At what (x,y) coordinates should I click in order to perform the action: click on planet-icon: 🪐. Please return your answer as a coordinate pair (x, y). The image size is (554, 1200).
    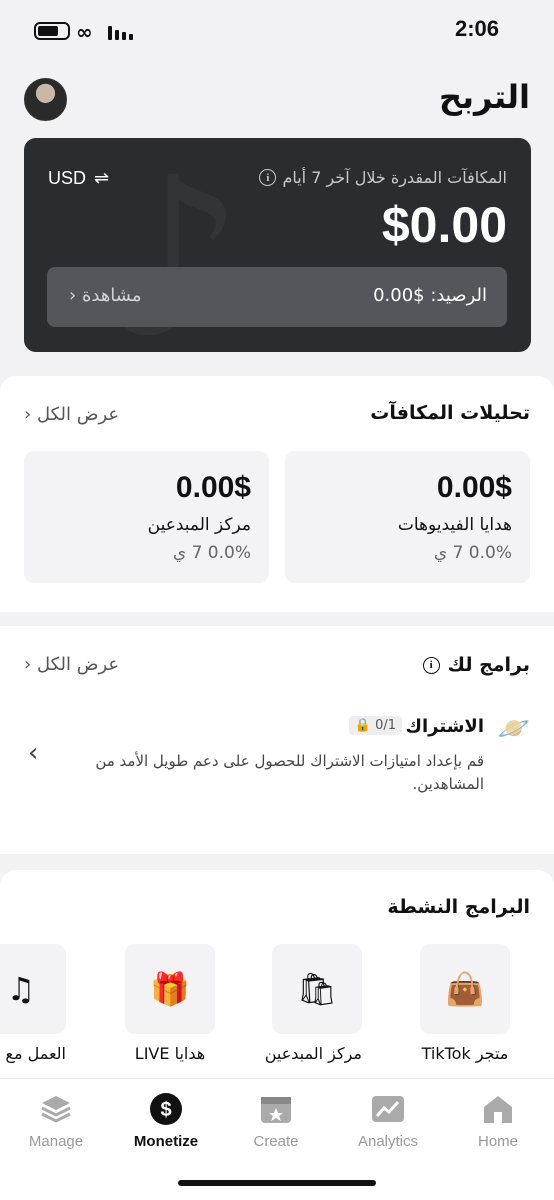
    Looking at the image, I should click on (513, 729).